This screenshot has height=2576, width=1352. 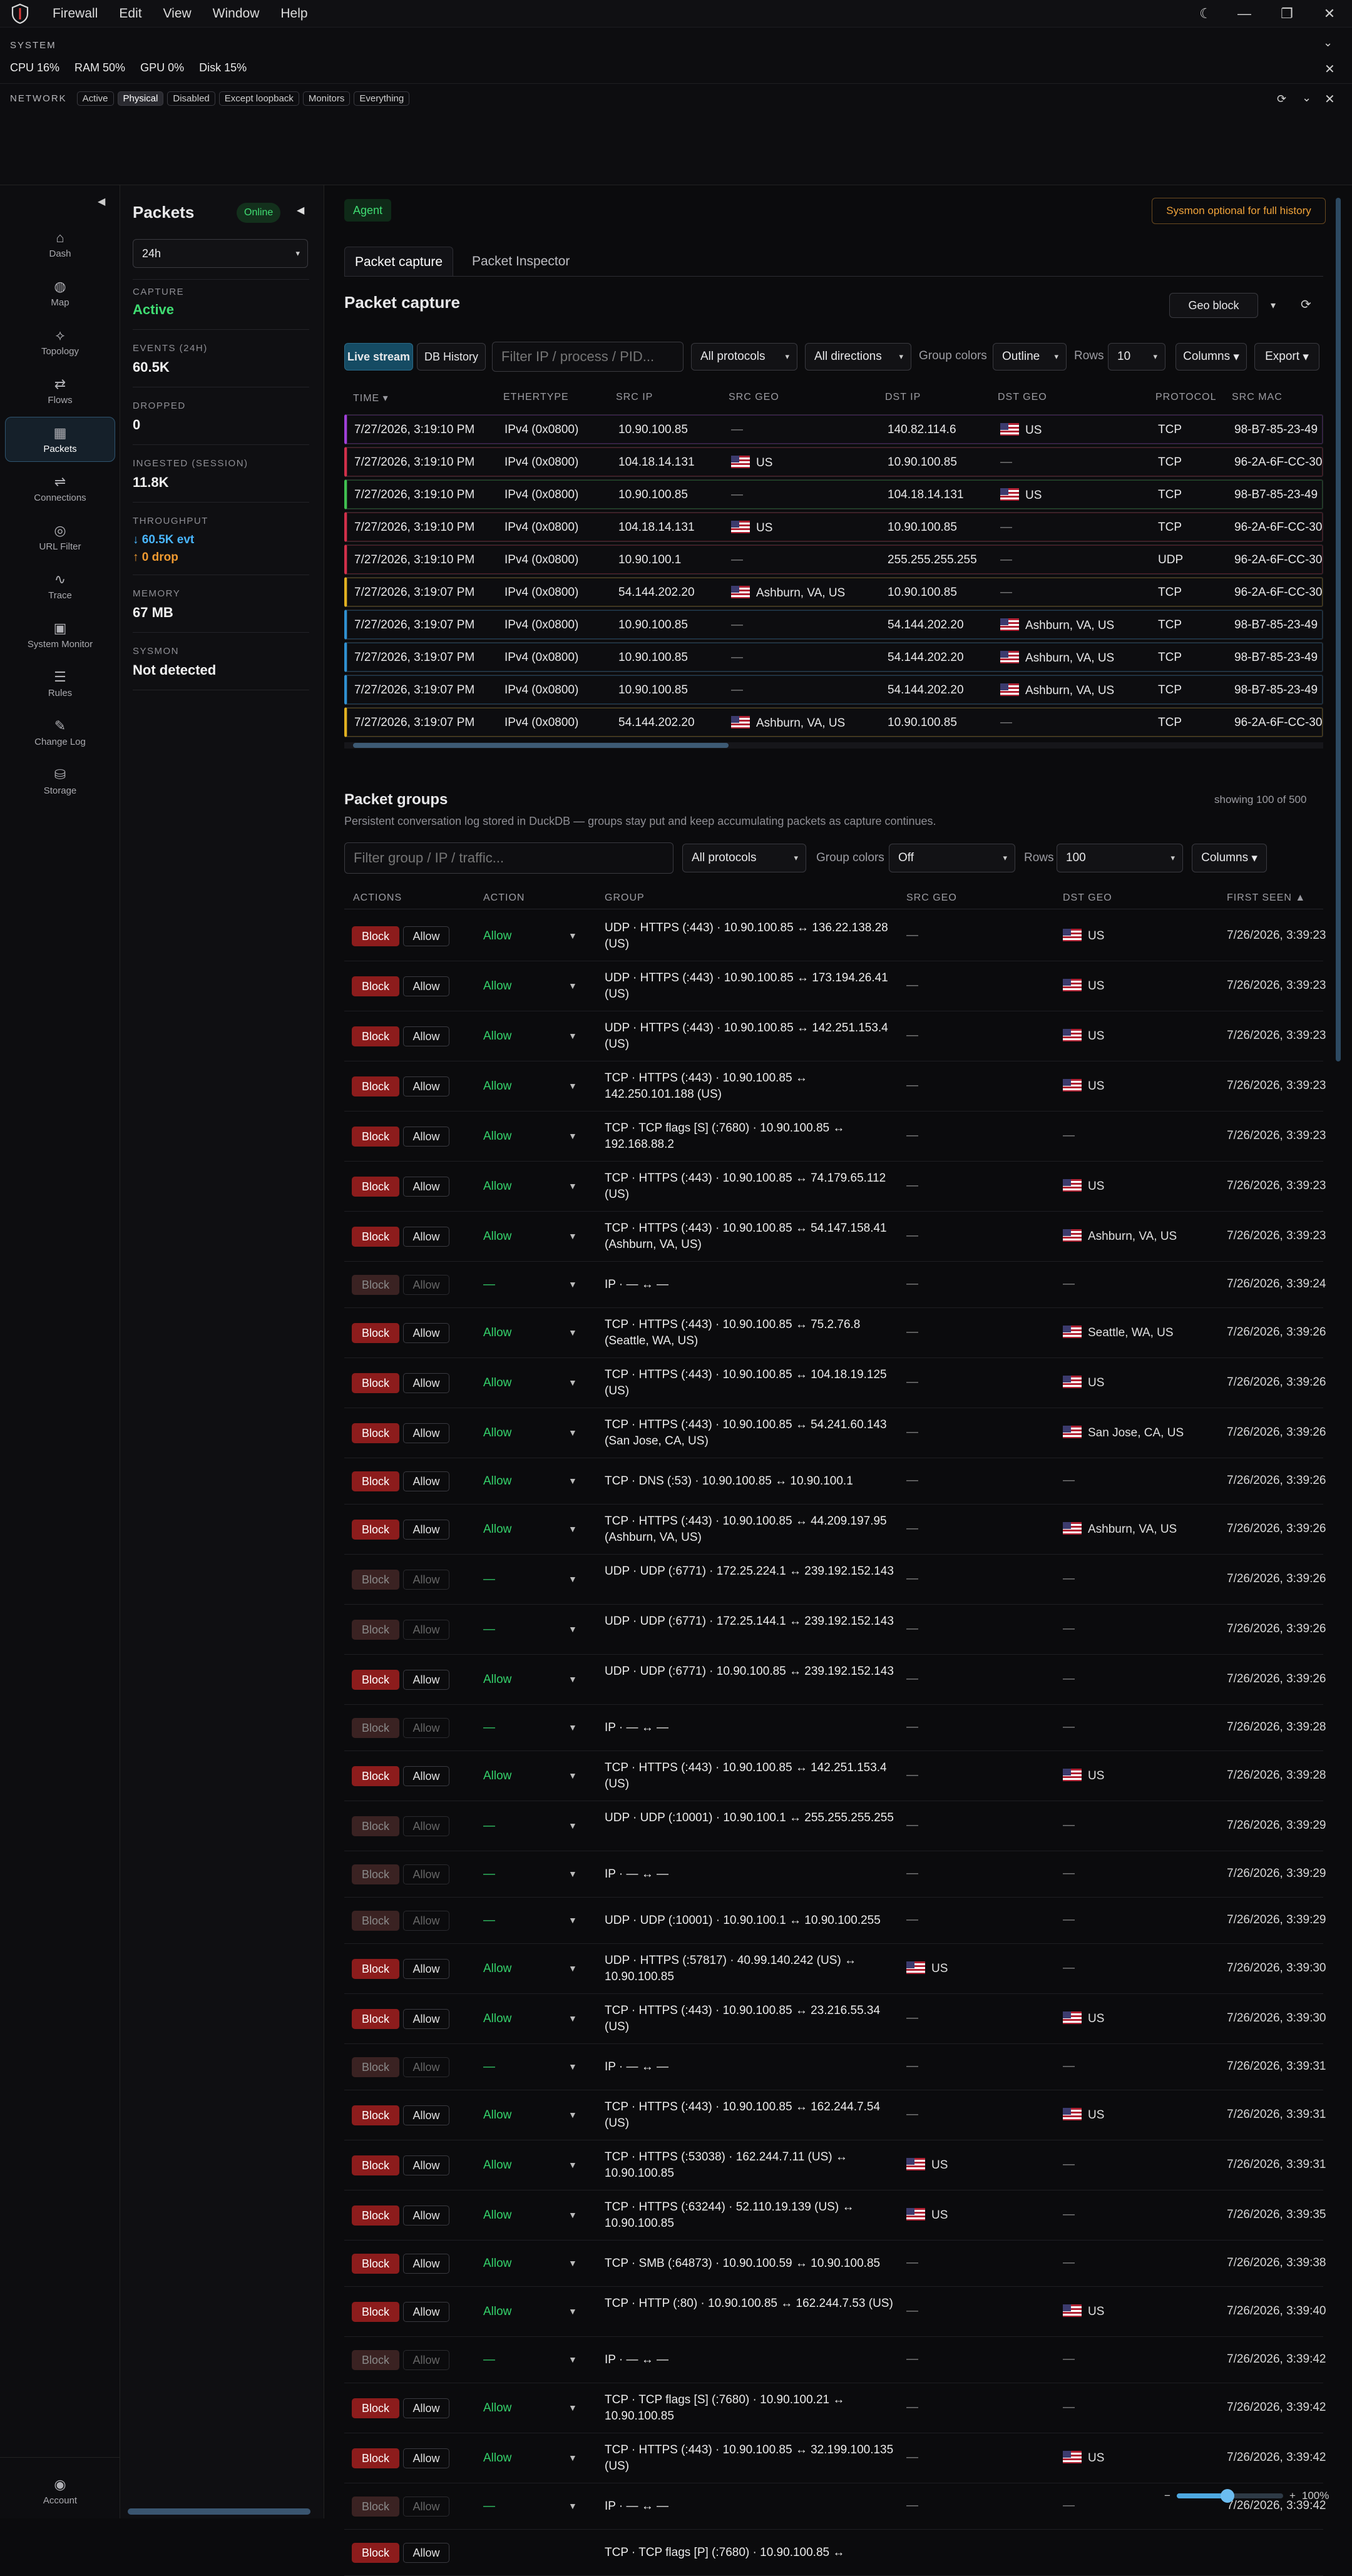 What do you see at coordinates (101, 201) in the screenshot?
I see `nav-collapse-icon: ◀` at bounding box center [101, 201].